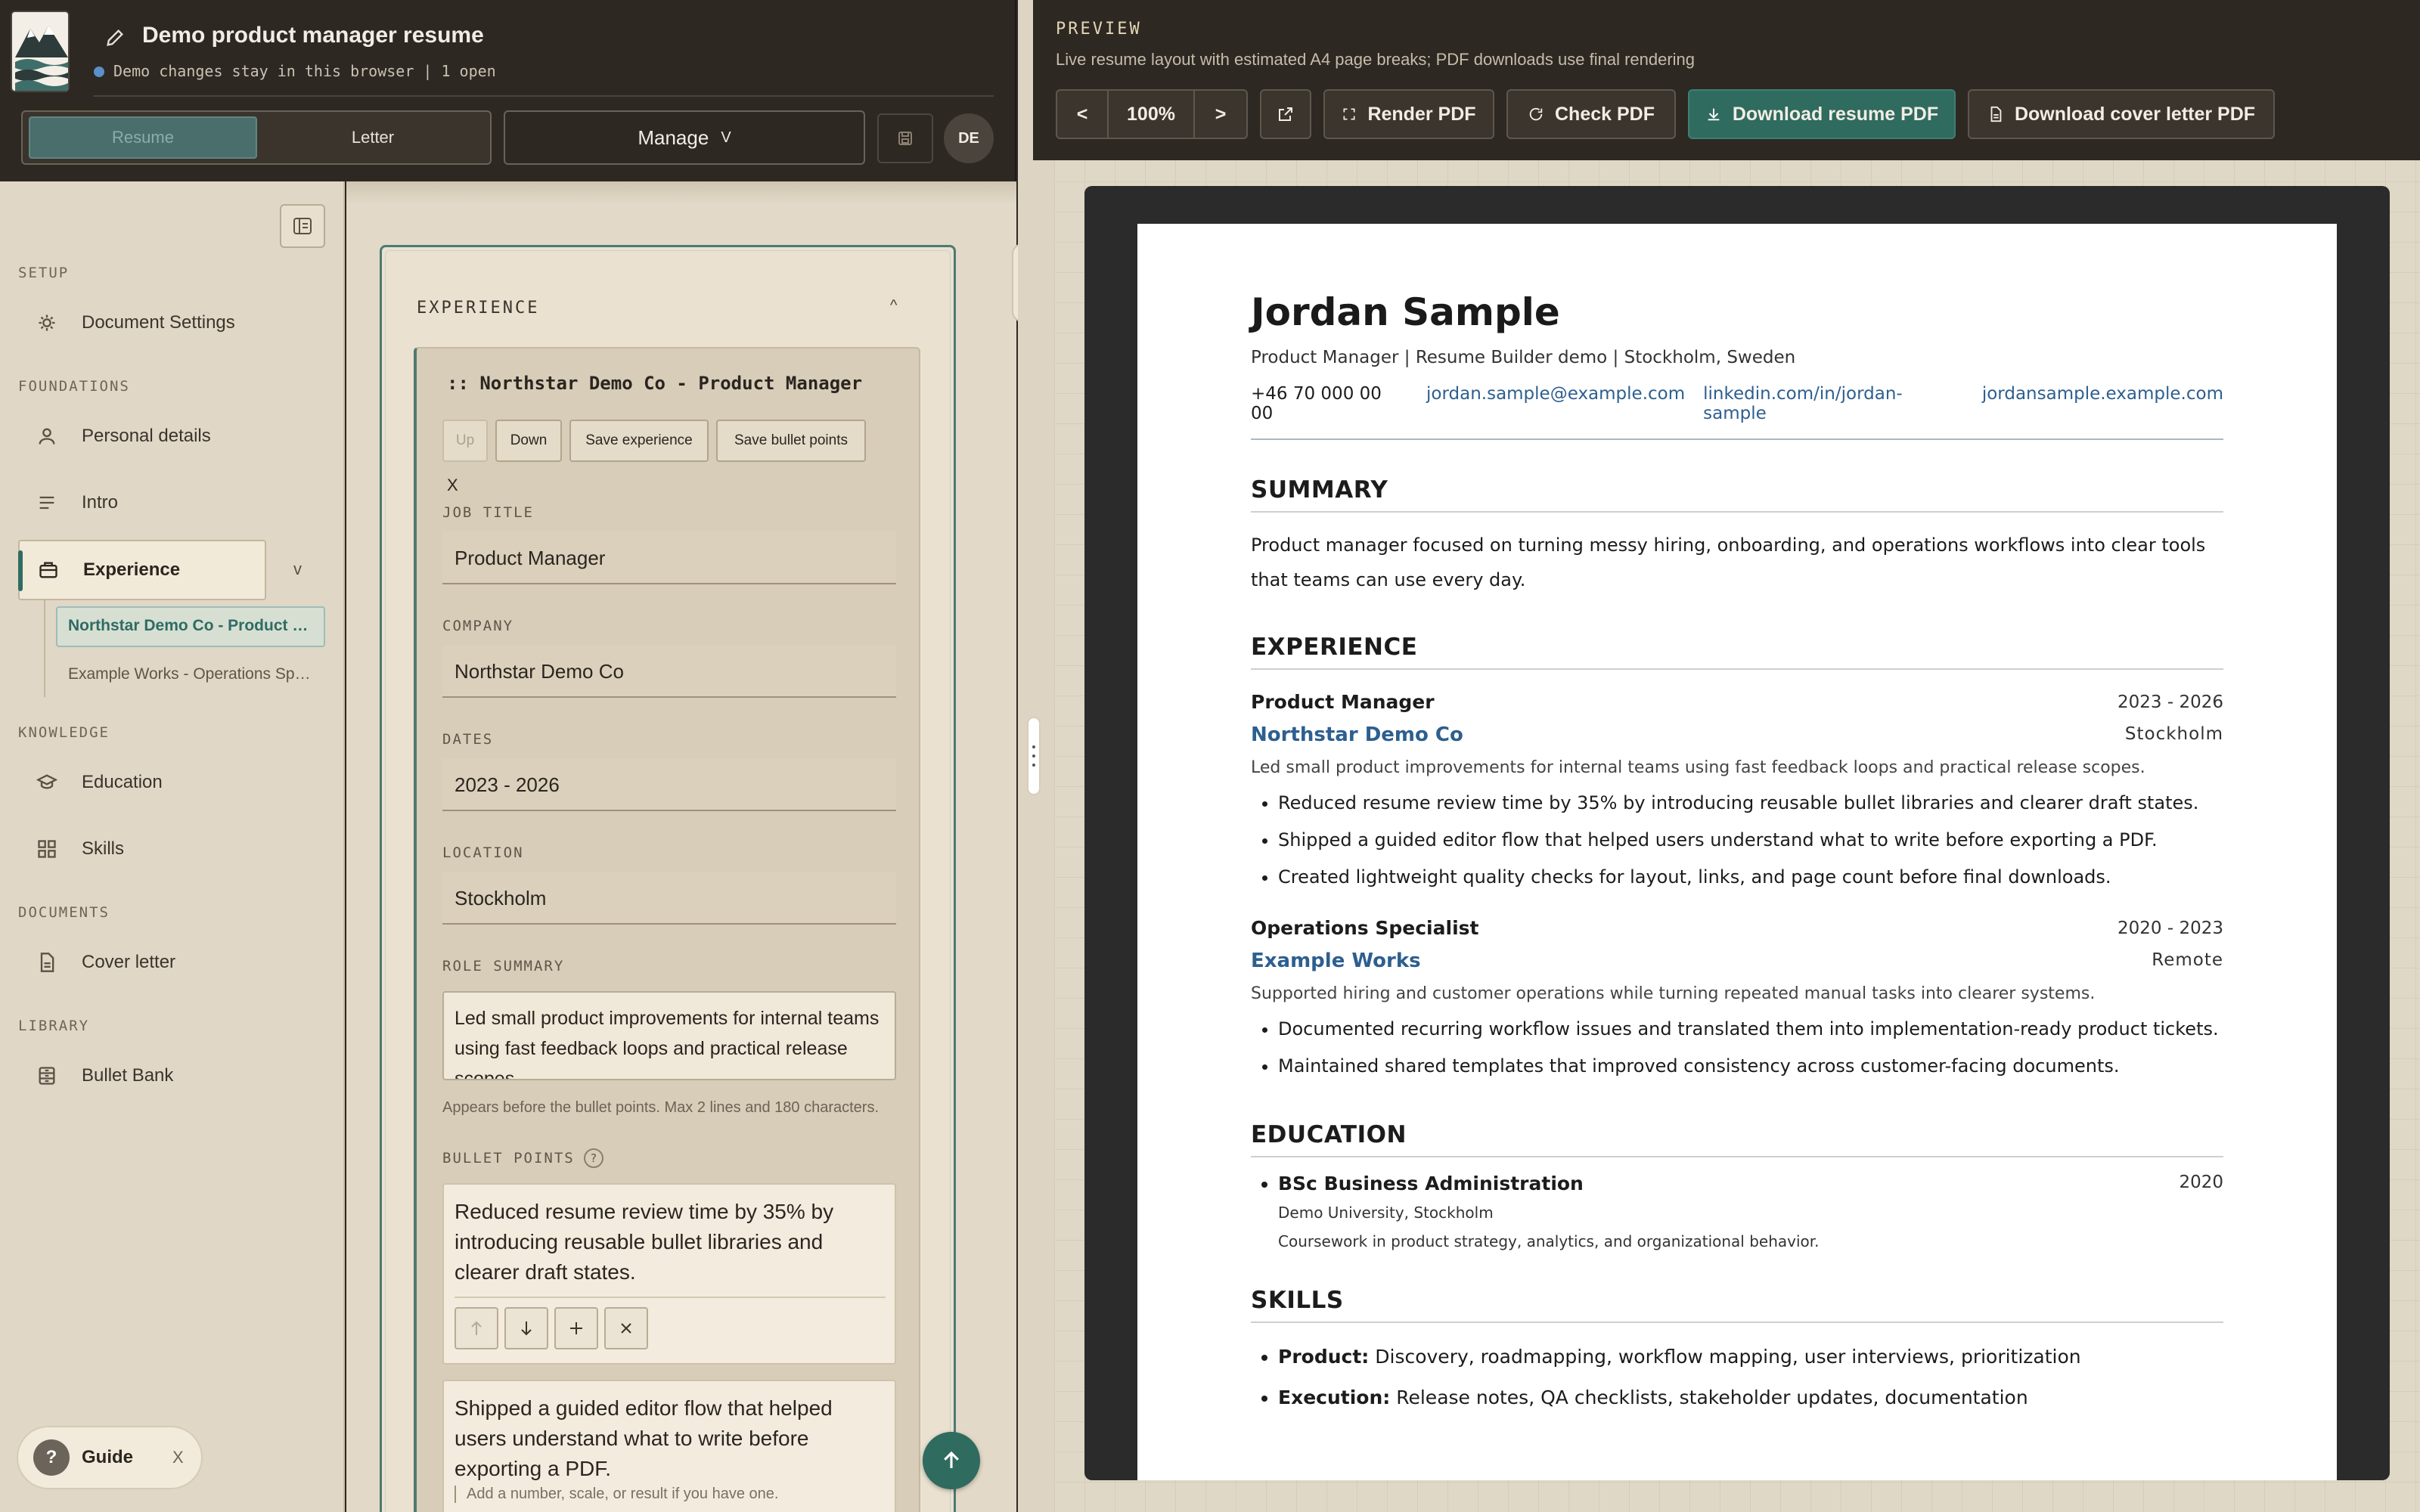 This screenshot has height=1512, width=2420. Describe the element at coordinates (128, 1075) in the screenshot. I see `sidebar-item-label: Bullet Bank` at that location.